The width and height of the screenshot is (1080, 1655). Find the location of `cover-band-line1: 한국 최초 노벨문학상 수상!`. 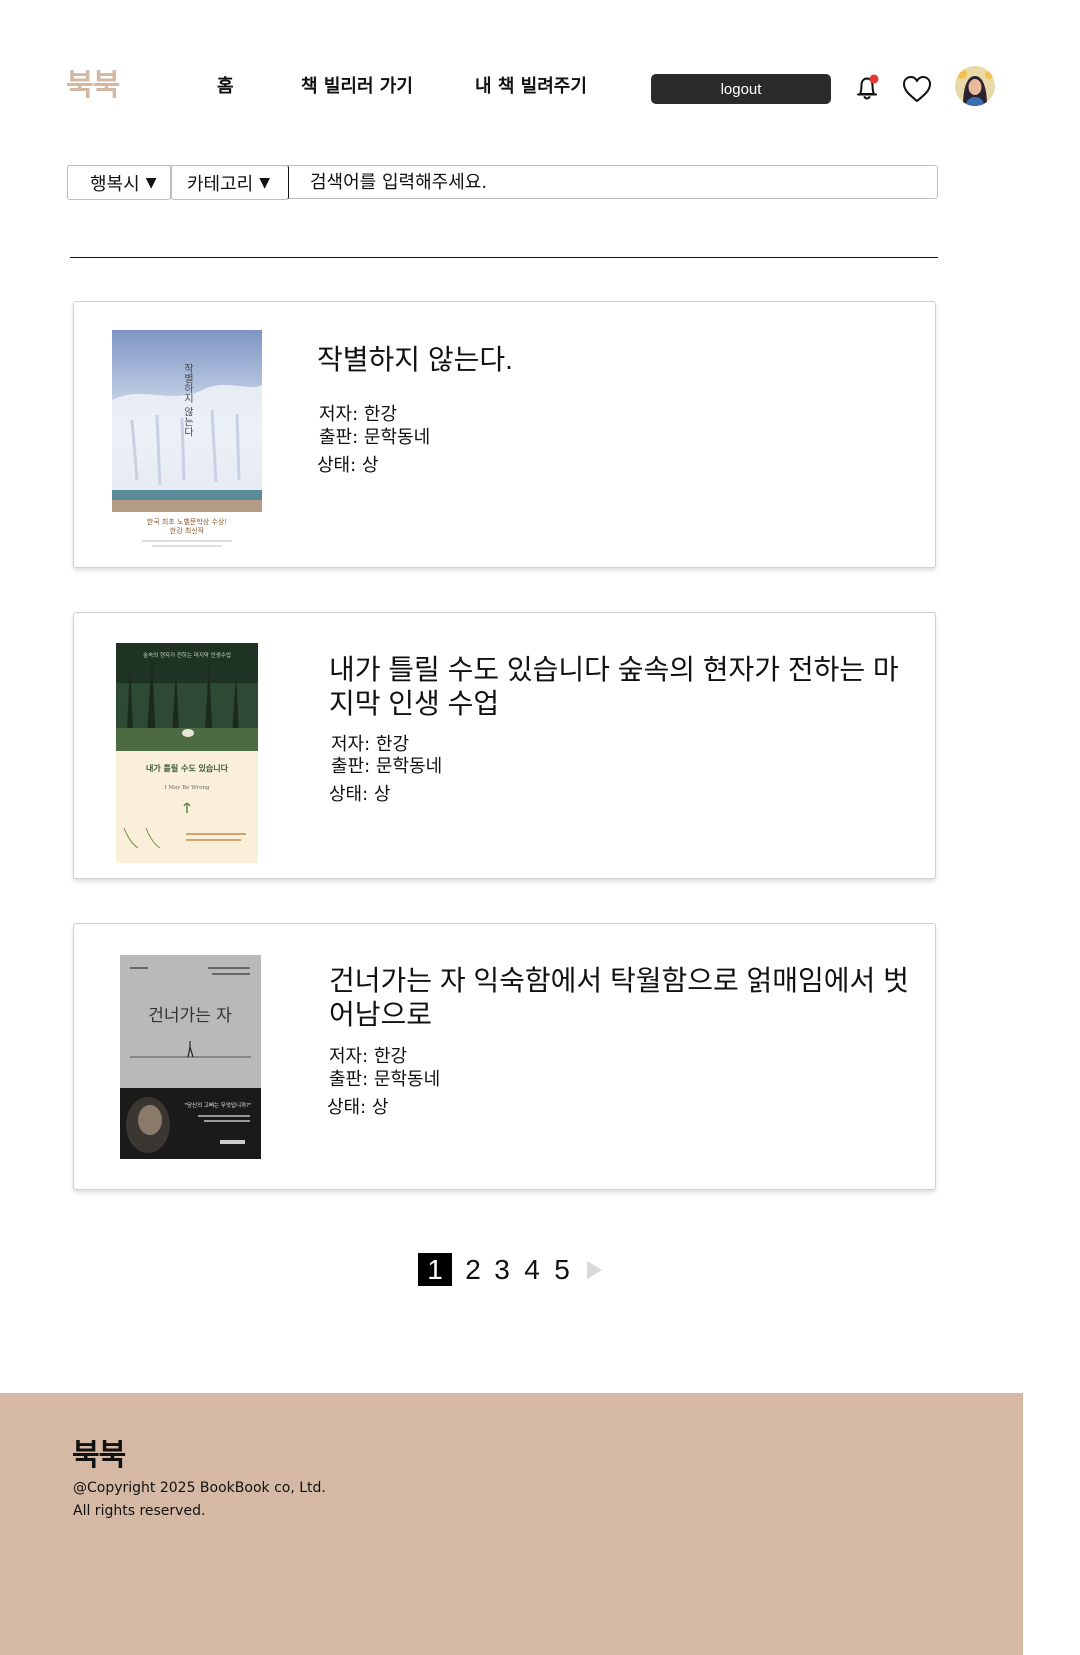

cover-band-line1: 한국 최초 노벨문학상 수상! is located at coordinates (187, 521).